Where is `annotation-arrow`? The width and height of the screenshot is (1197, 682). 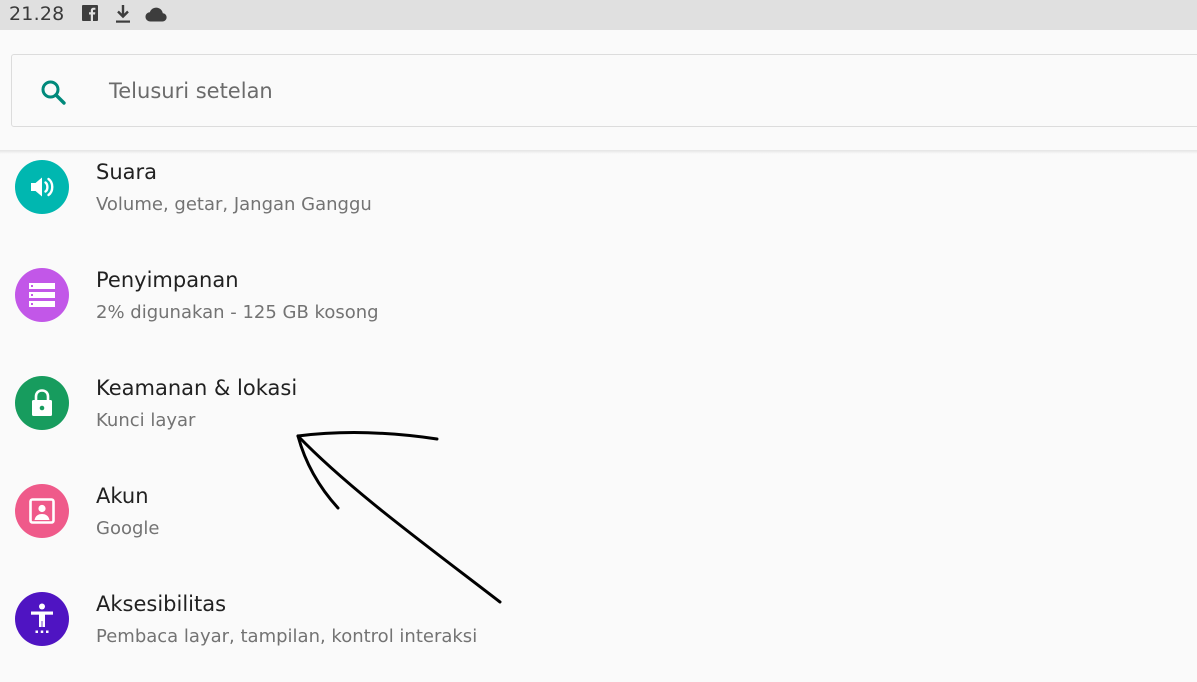
annotation-arrow is located at coordinates (399, 517).